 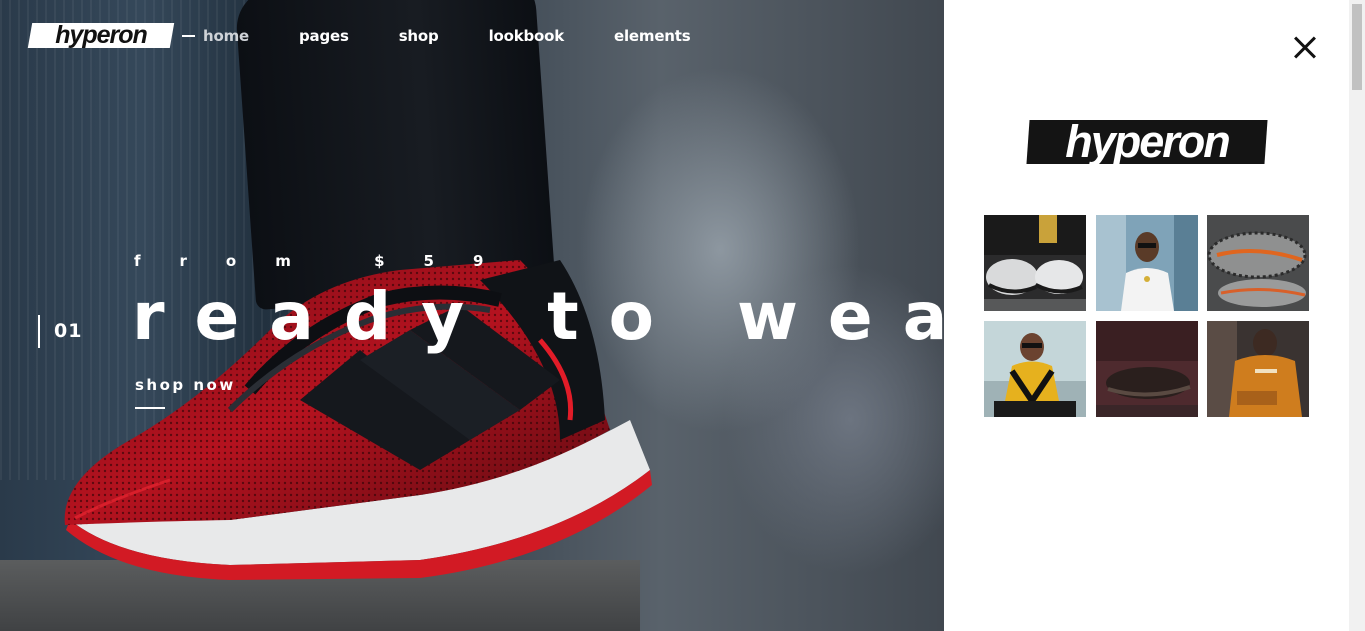 I want to click on page-scrollbar, so click(x=1357, y=315).